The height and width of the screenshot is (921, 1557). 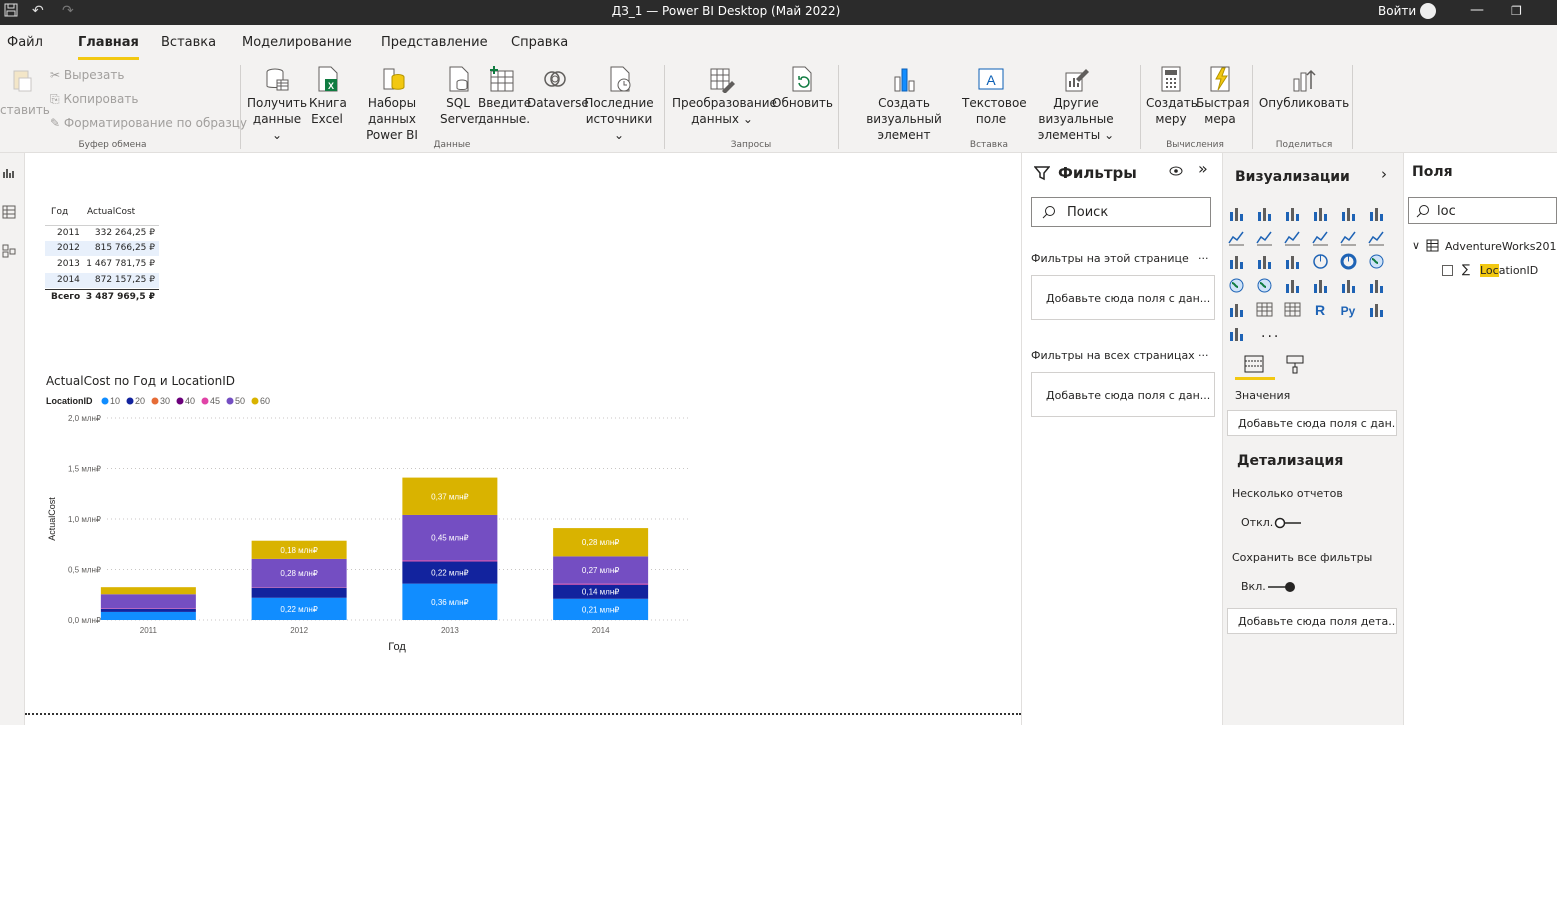 What do you see at coordinates (1236, 333) in the screenshot?
I see `smart-narrative-icon` at bounding box center [1236, 333].